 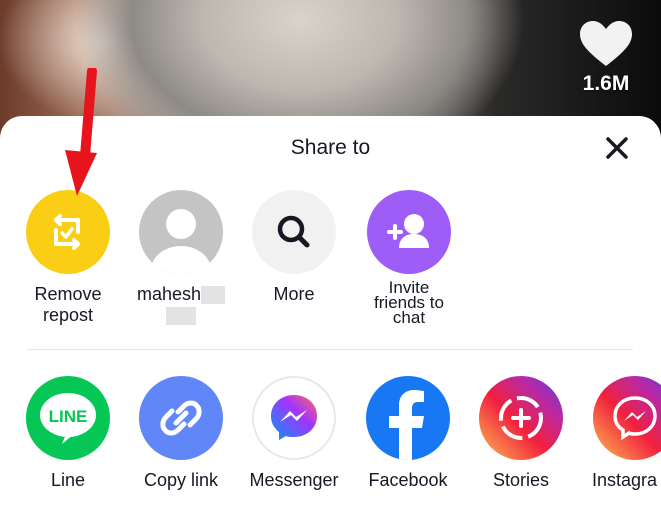 I want to click on remove-repost-label: Remove repost, so click(x=68, y=304).